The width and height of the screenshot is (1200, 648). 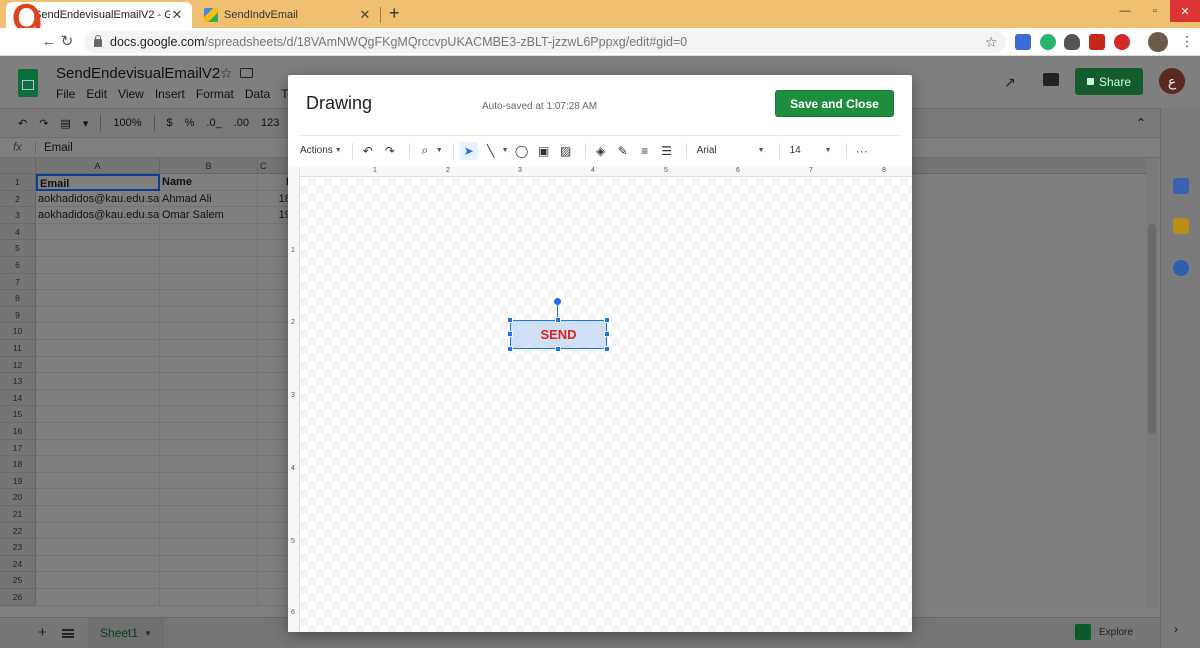 I want to click on row-header: 22, so click(x=18, y=531).